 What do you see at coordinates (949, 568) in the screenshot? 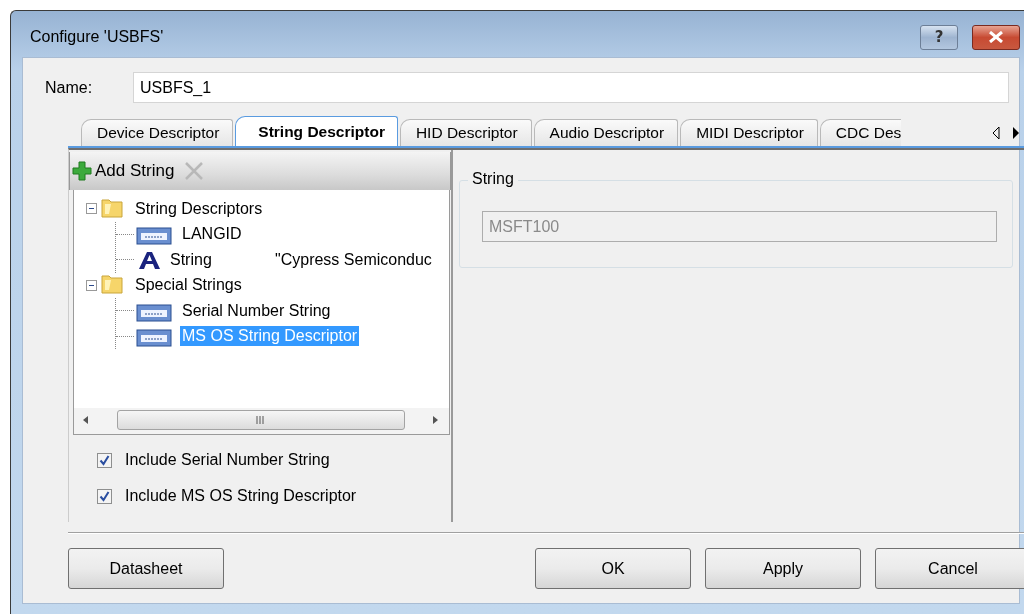
I see `dialog-button: Cancel` at bounding box center [949, 568].